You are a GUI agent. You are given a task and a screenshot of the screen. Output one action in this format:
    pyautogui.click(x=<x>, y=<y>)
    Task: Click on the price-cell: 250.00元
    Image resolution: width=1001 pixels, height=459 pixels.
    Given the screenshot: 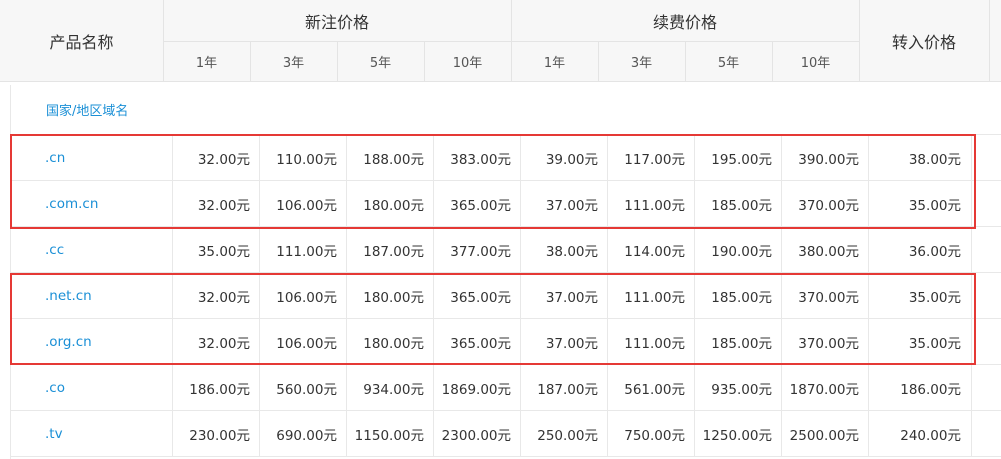 What is the action you would take?
    pyautogui.click(x=563, y=434)
    